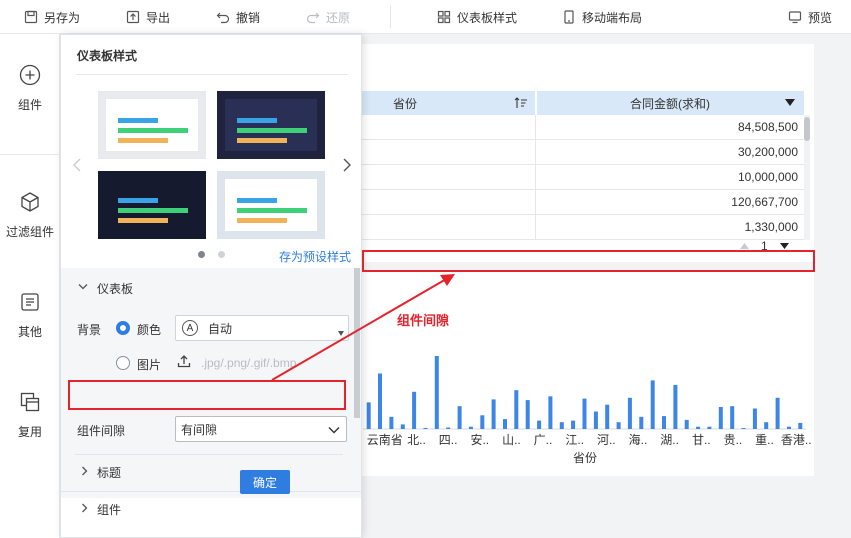 This screenshot has width=851, height=538. What do you see at coordinates (363, 327) in the screenshot?
I see `annotation-arrow` at bounding box center [363, 327].